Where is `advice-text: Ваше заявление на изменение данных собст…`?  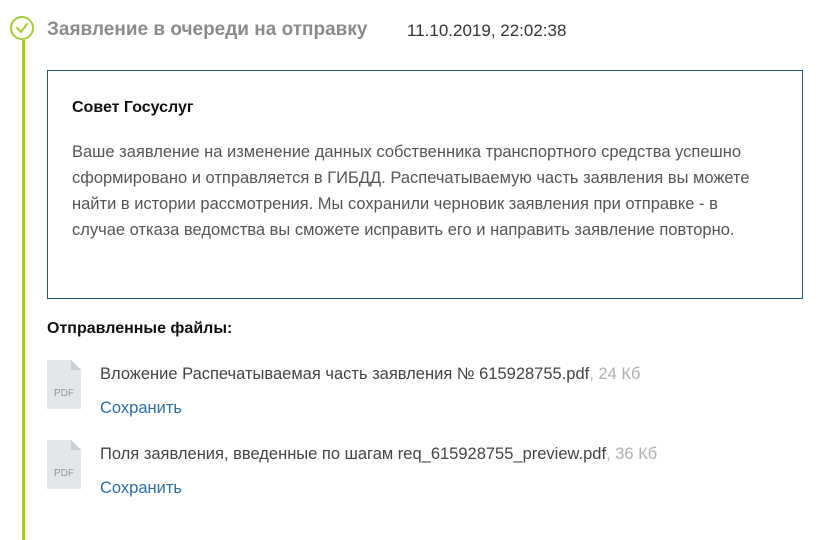
advice-text: Ваше заявление на изменение данных собст… is located at coordinates (411, 191).